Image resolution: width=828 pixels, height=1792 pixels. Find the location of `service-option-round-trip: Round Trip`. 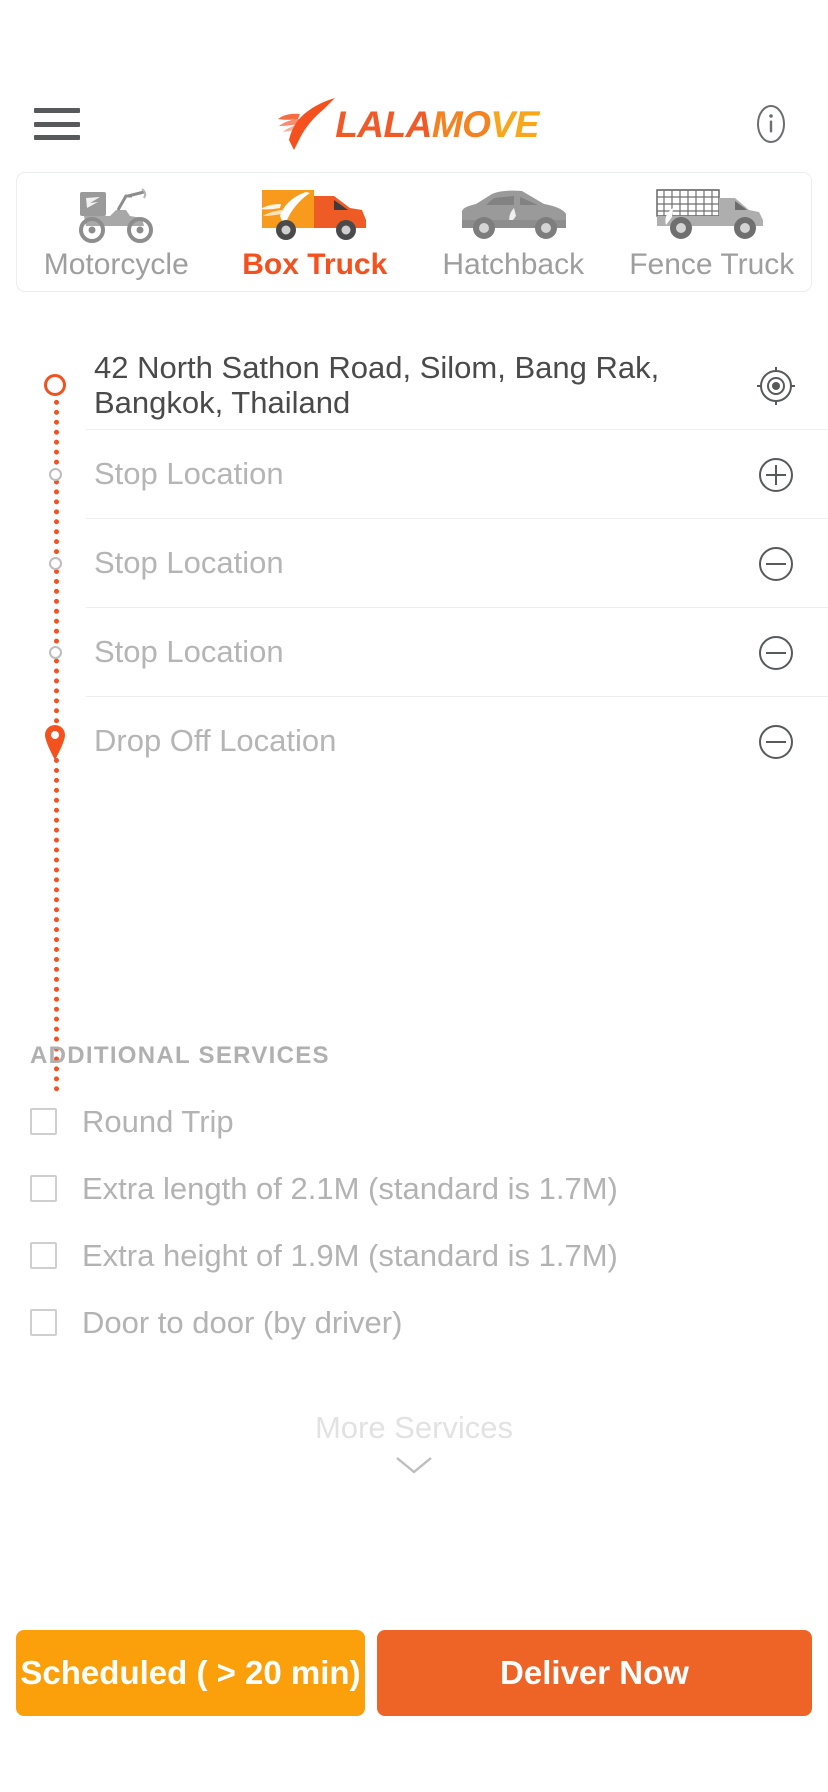

service-option-round-trip: Round Trip is located at coordinates (414, 1121).